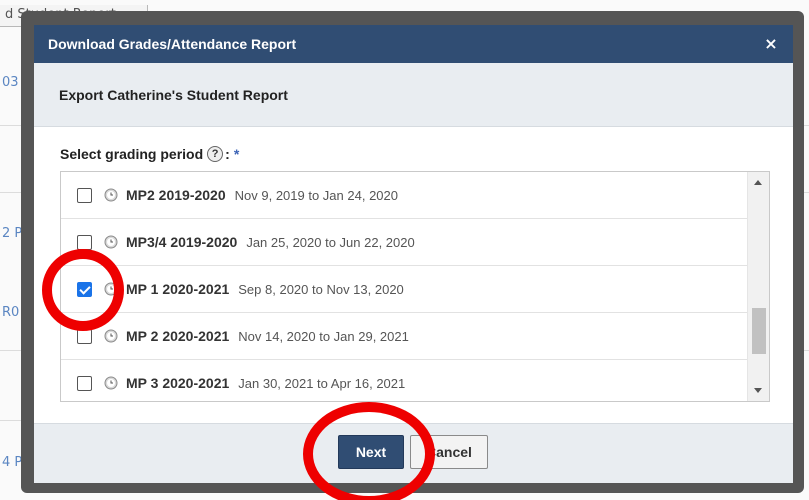 This screenshot has width=809, height=500. What do you see at coordinates (84, 289) in the screenshot?
I see `period-checkbox-checked` at bounding box center [84, 289].